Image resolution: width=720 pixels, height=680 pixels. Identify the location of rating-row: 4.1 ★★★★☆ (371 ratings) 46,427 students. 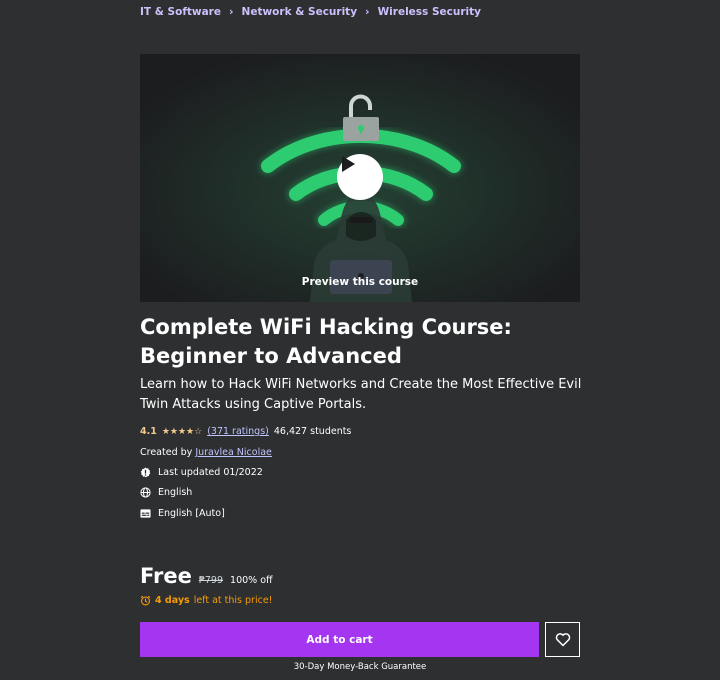
(245, 431).